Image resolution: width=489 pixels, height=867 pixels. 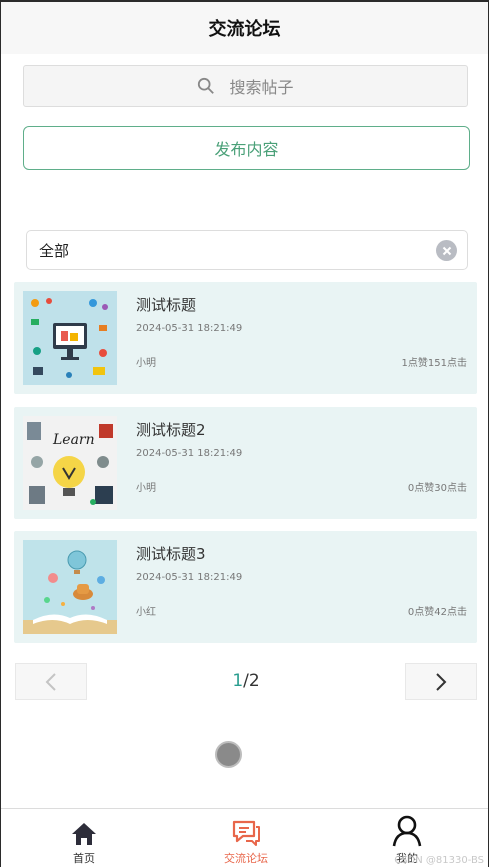 I want to click on next-page-button, so click(x=441, y=681).